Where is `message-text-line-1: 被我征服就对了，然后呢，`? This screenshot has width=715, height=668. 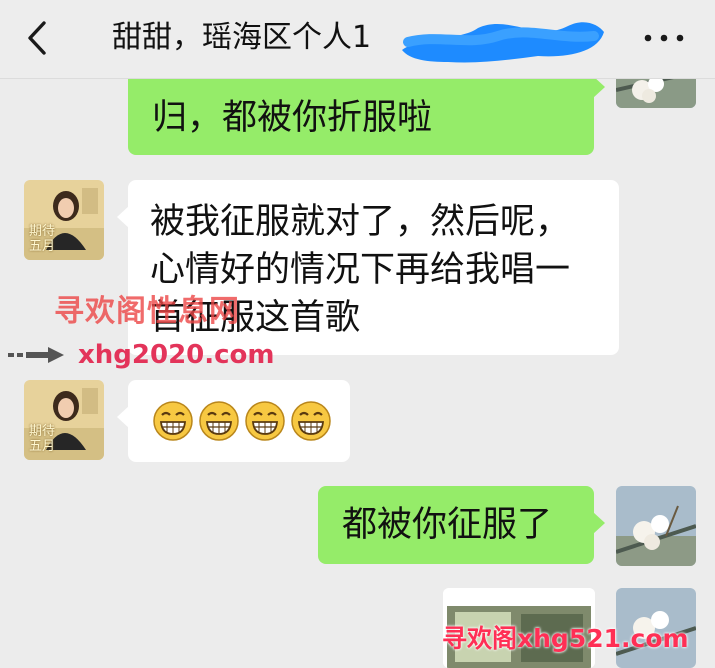
message-text-line-1: 被我征服就对了，然后呢， is located at coordinates (360, 222).